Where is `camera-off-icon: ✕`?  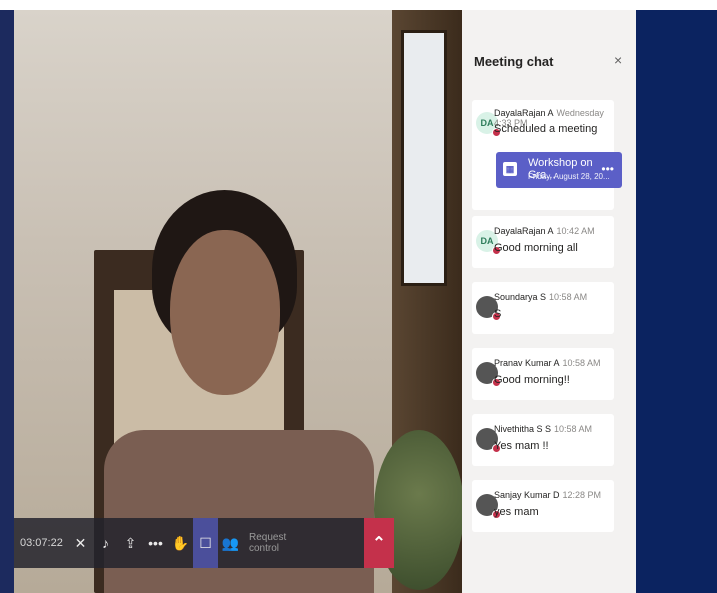
camera-off-icon: ✕ is located at coordinates (80, 542).